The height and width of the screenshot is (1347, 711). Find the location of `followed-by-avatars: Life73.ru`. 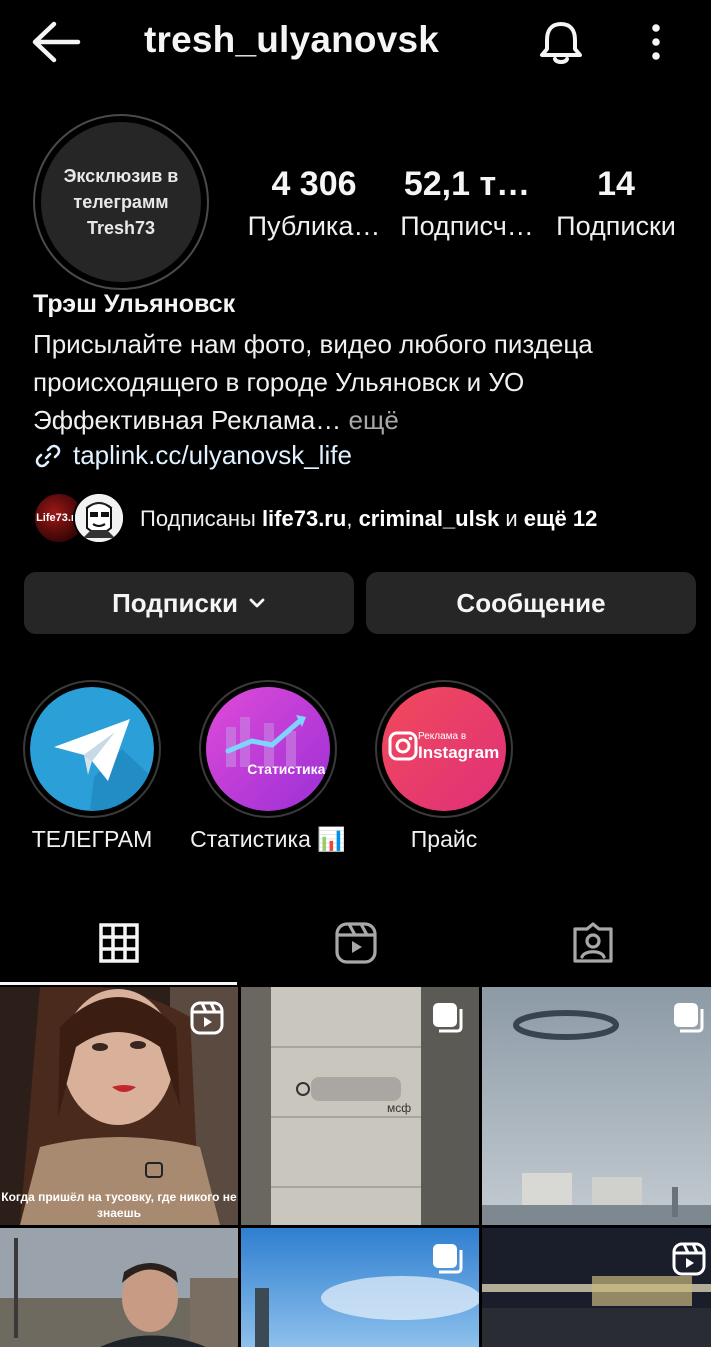

followed-by-avatars: Life73.ru is located at coordinates (80, 519).